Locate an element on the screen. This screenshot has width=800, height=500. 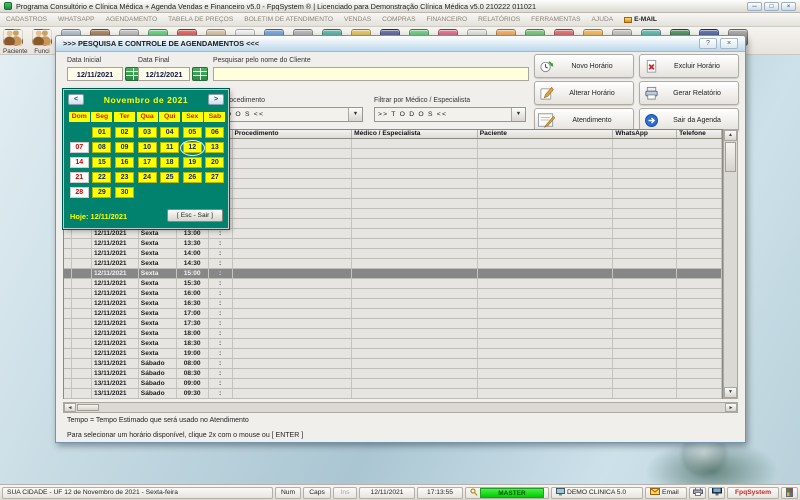
delete-schedule-button: Excluir Horário is located at coordinates (689, 66).